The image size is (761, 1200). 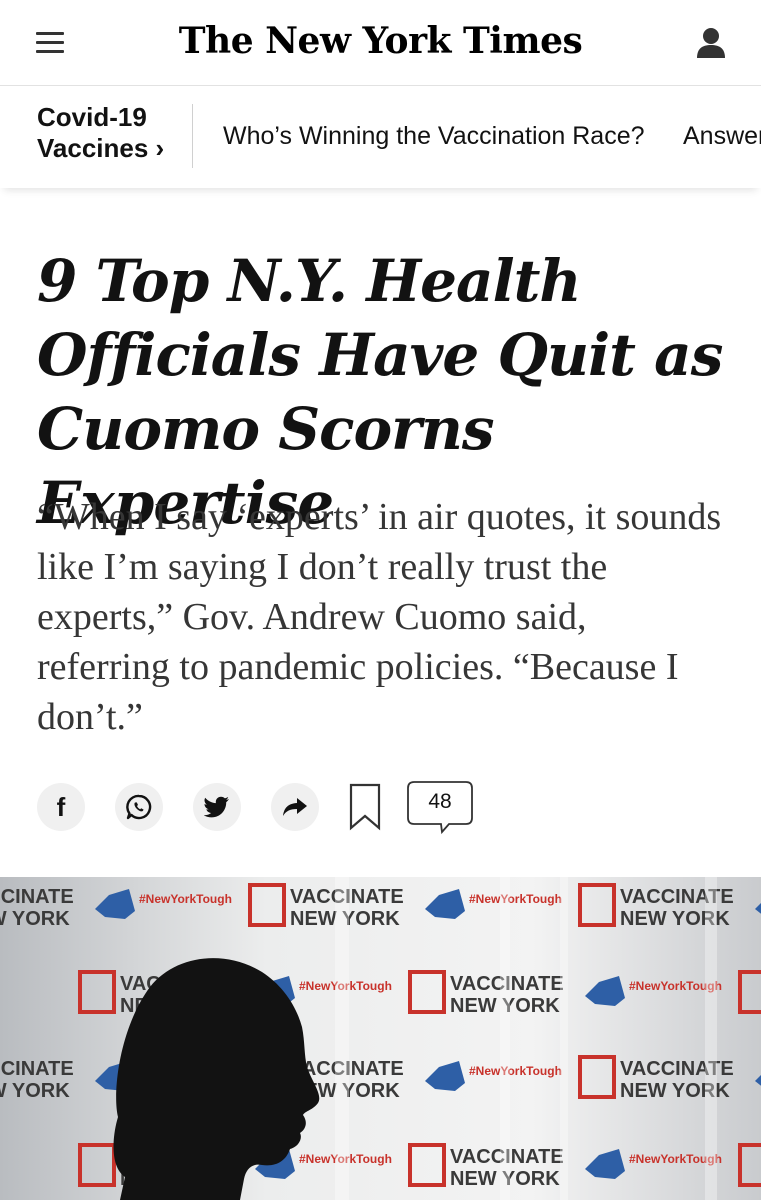 I want to click on comment-count: 48, so click(x=440, y=801).